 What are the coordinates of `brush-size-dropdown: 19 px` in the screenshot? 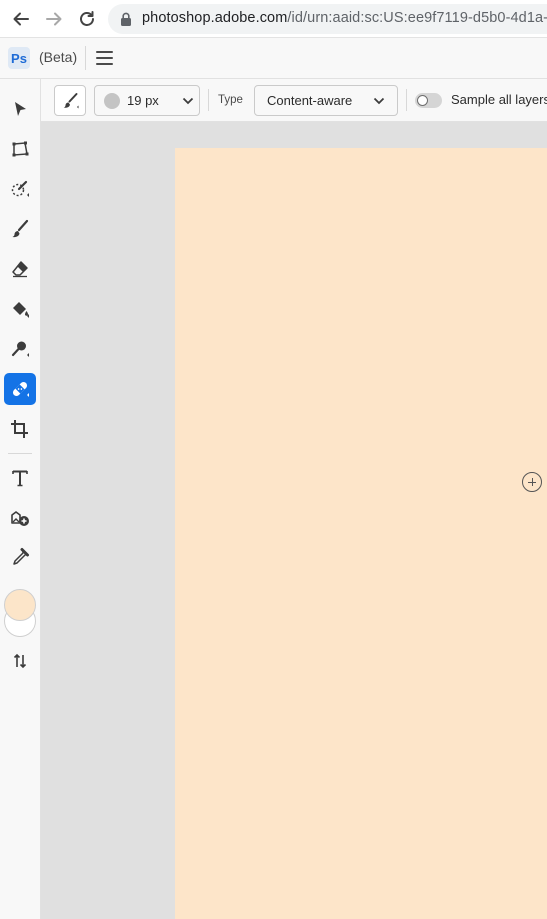 It's located at (147, 100).